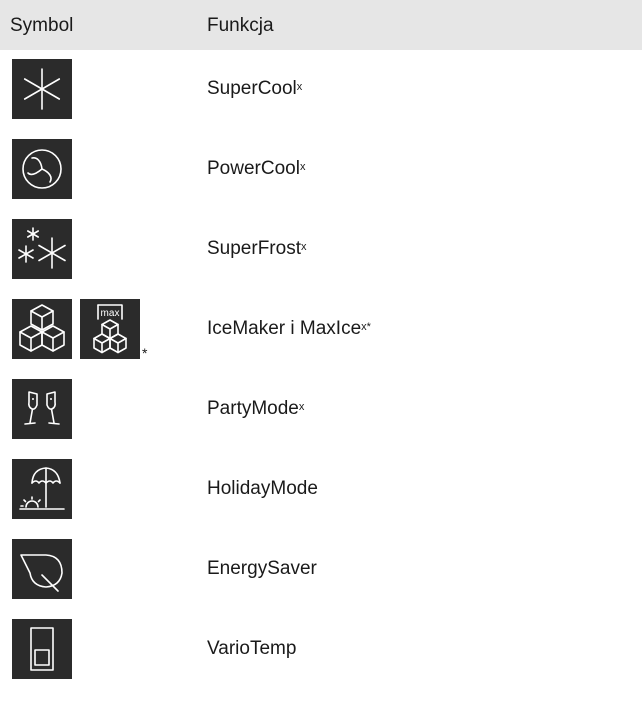 This screenshot has width=642, height=713. I want to click on function-label: EnergySaver, so click(262, 568).